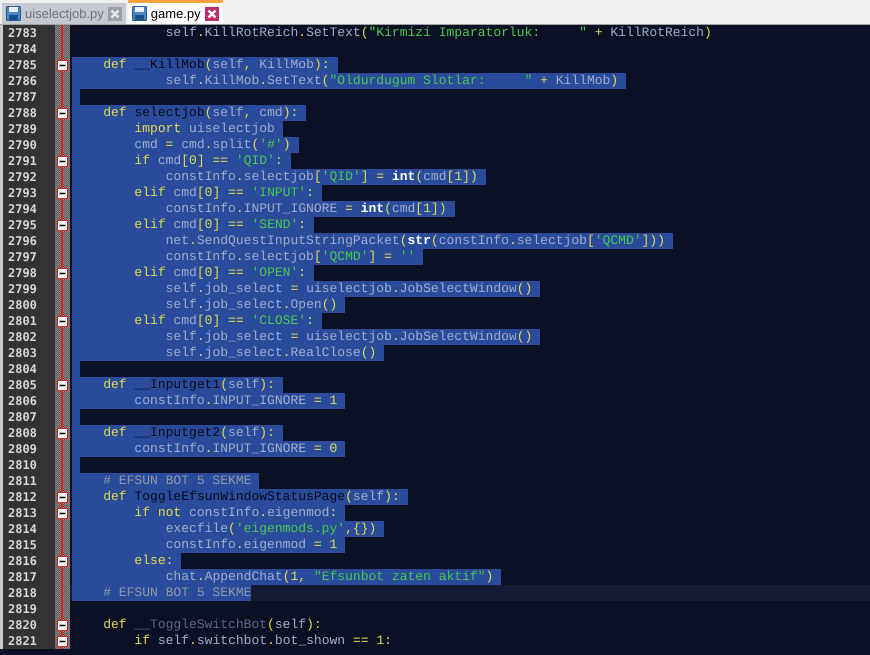  What do you see at coordinates (22, 177) in the screenshot?
I see `line-number: 2792` at bounding box center [22, 177].